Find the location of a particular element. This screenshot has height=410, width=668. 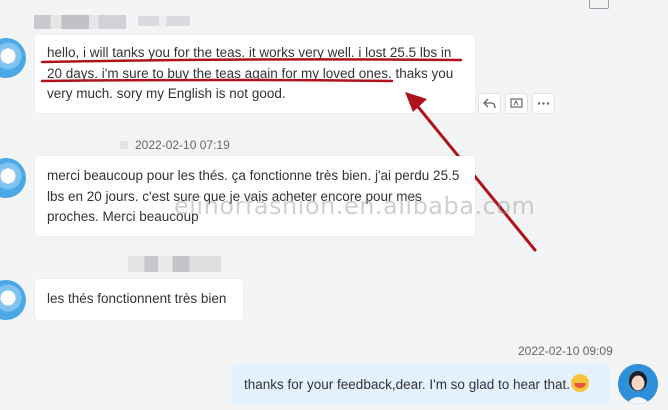

annotation-arrowhead is located at coordinates (416, 102).